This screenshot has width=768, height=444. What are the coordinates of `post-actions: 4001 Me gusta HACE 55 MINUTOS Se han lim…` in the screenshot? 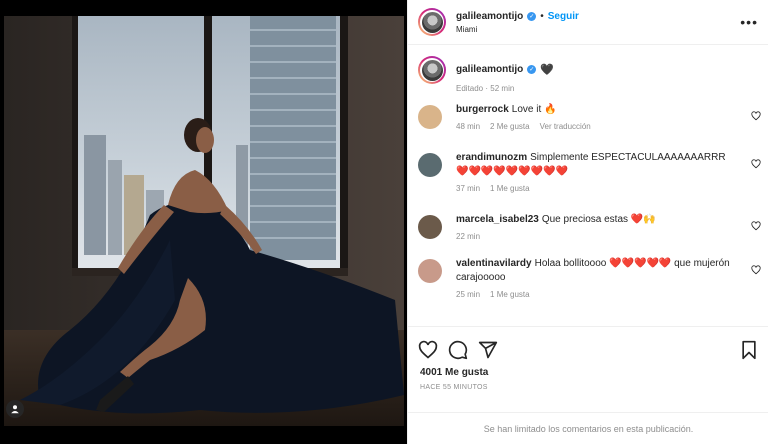 It's located at (588, 385).